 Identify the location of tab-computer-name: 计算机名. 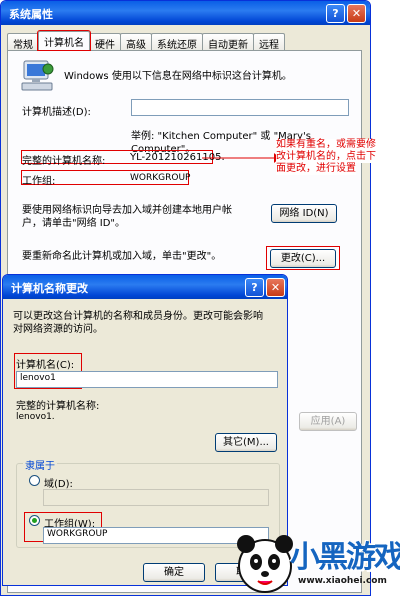
(64, 40).